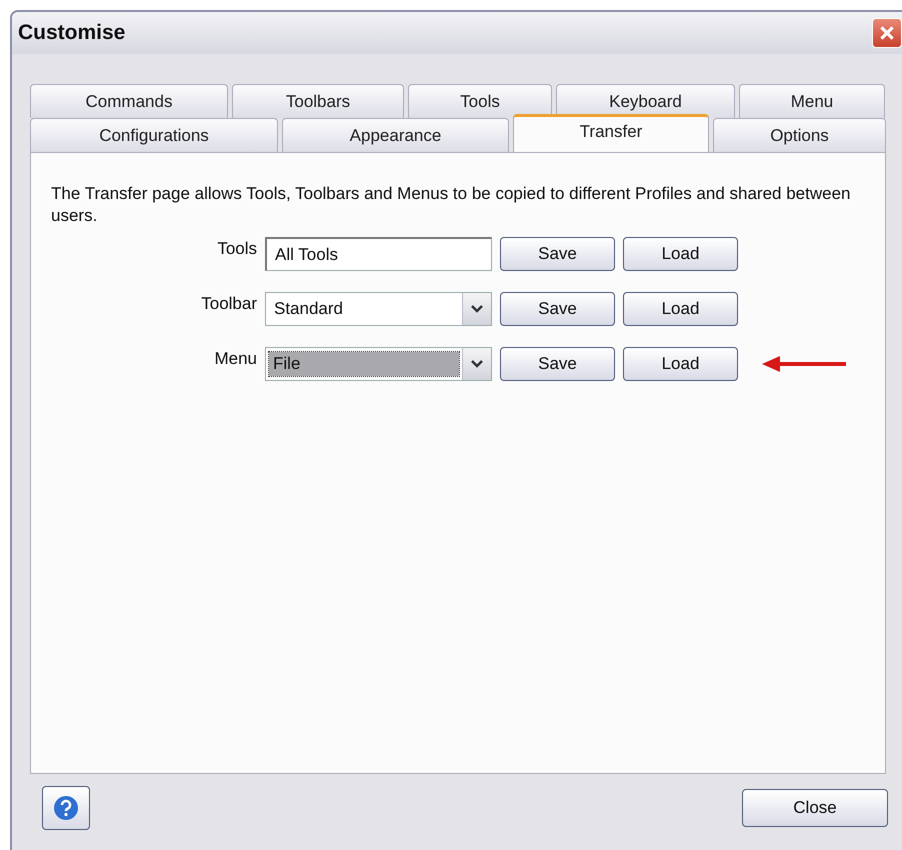 The width and height of the screenshot is (902, 850). I want to click on help-icon, so click(66, 808).